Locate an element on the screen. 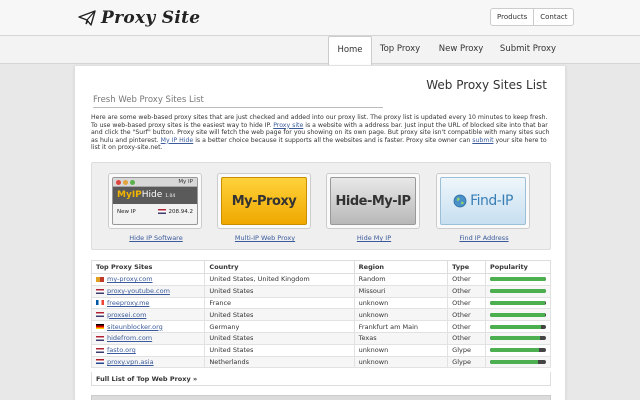  region-cell: Random is located at coordinates (401, 279).